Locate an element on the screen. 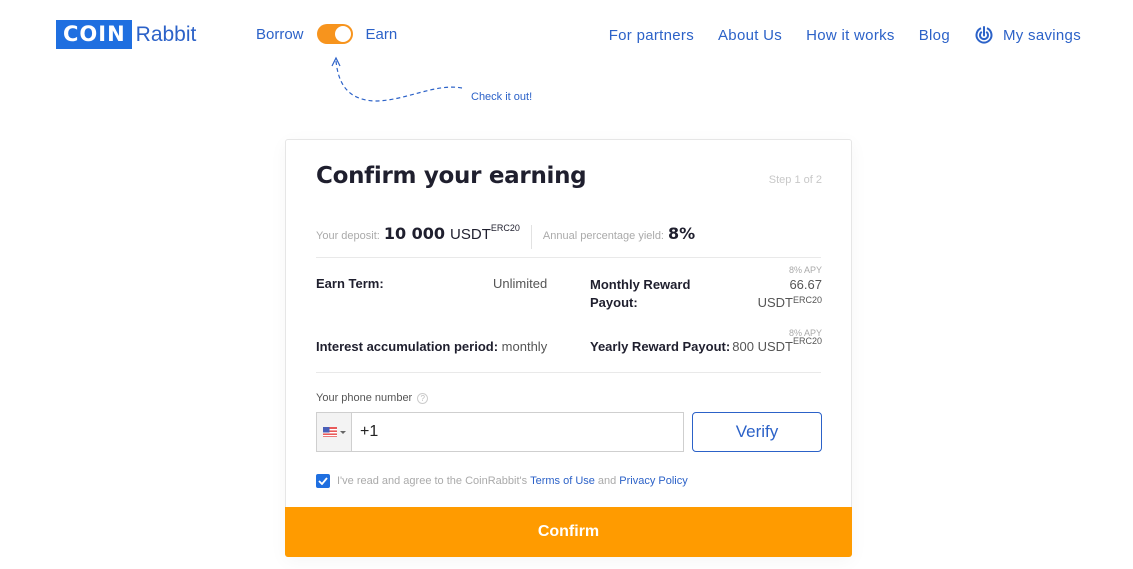  phone-field is located at coordinates (500, 432).